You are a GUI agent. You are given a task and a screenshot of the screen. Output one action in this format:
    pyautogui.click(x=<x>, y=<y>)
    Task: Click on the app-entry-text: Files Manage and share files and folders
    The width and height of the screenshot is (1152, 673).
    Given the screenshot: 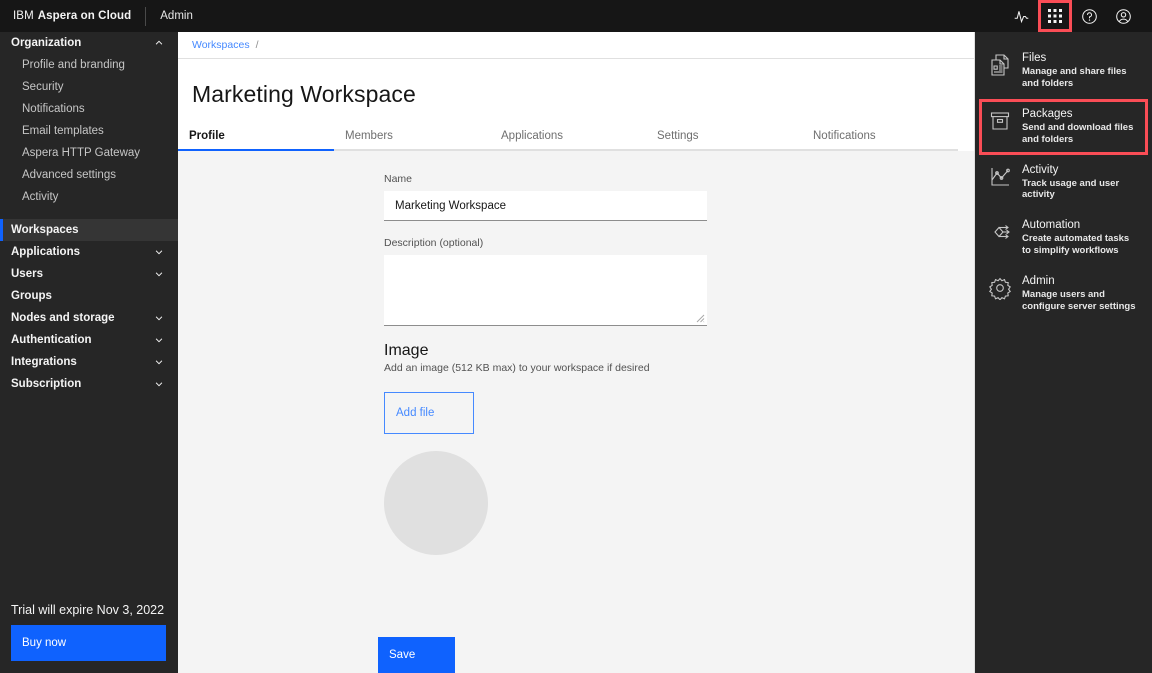 What is the action you would take?
    pyautogui.click(x=1081, y=71)
    